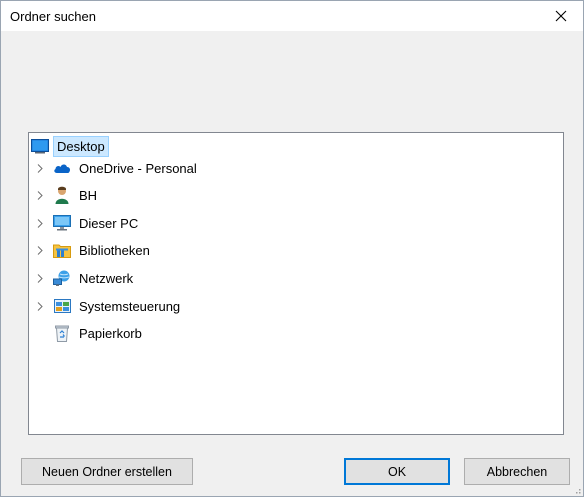 This screenshot has height=497, width=584. Describe the element at coordinates (88, 195) in the screenshot. I see `tree-item-label: BH` at that location.